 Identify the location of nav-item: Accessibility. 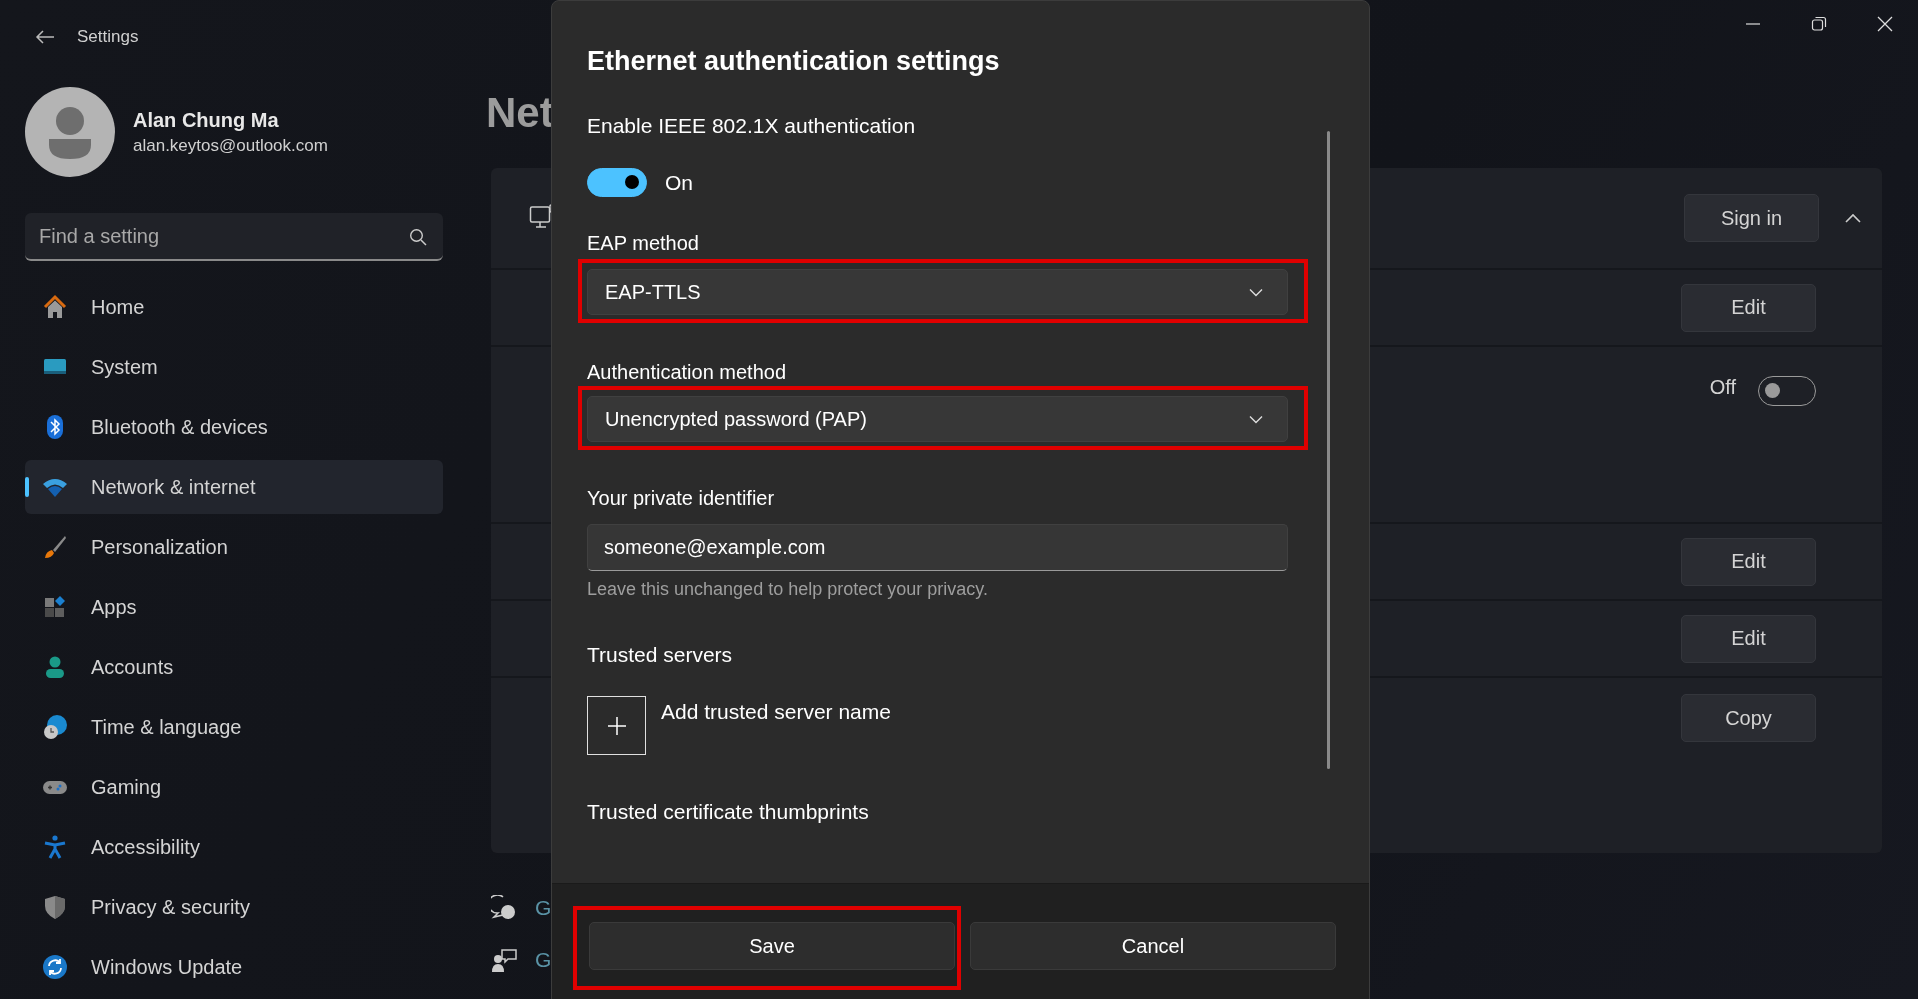
(234, 847).